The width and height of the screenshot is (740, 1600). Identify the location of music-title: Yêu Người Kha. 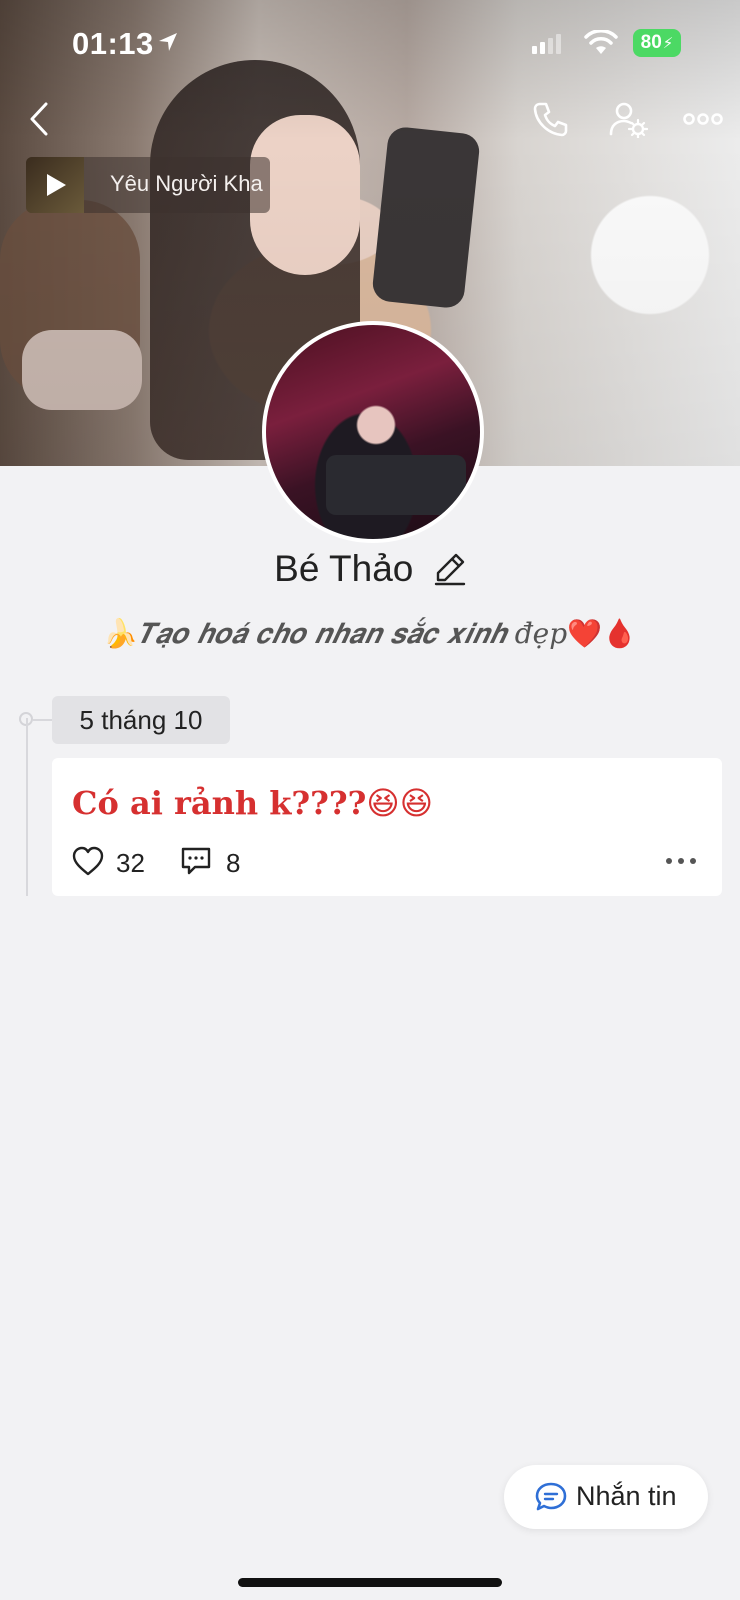
(186, 183).